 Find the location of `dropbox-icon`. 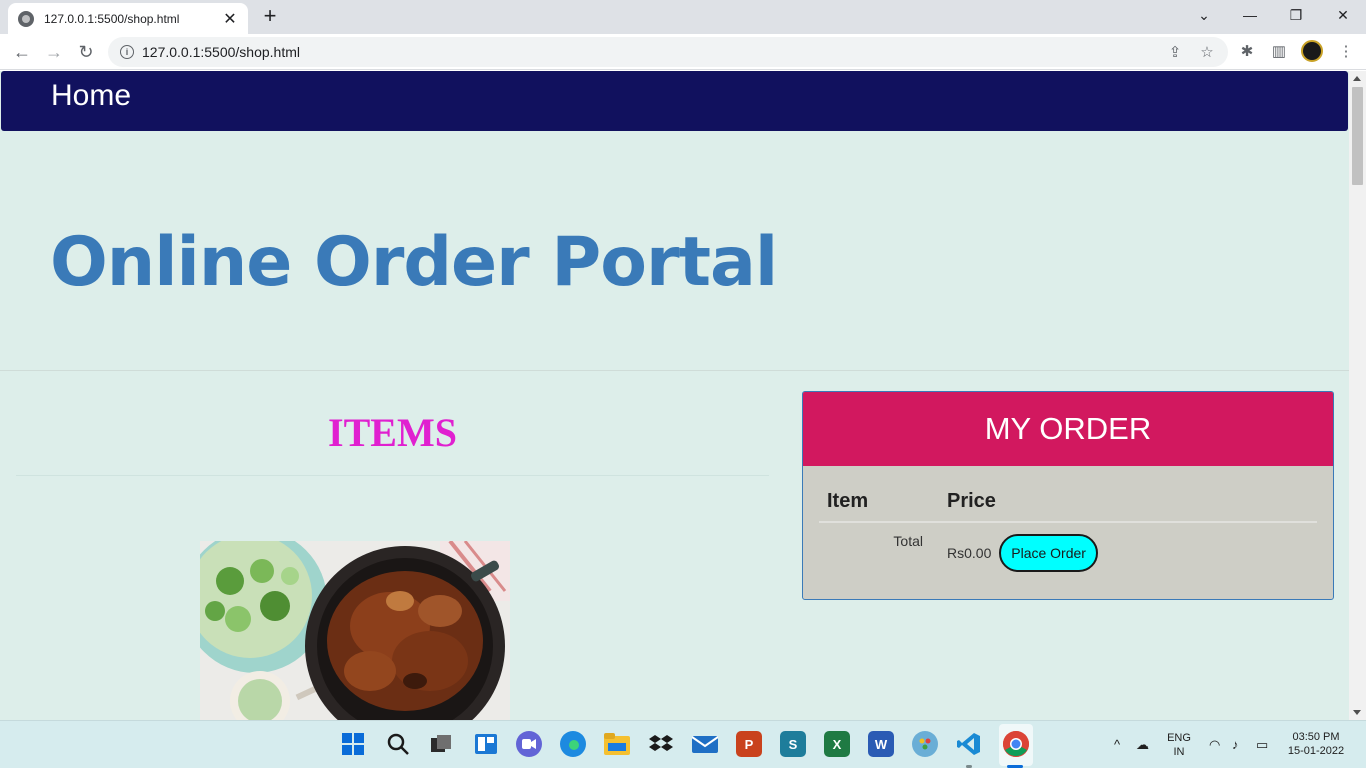

dropbox-icon is located at coordinates (661, 744).